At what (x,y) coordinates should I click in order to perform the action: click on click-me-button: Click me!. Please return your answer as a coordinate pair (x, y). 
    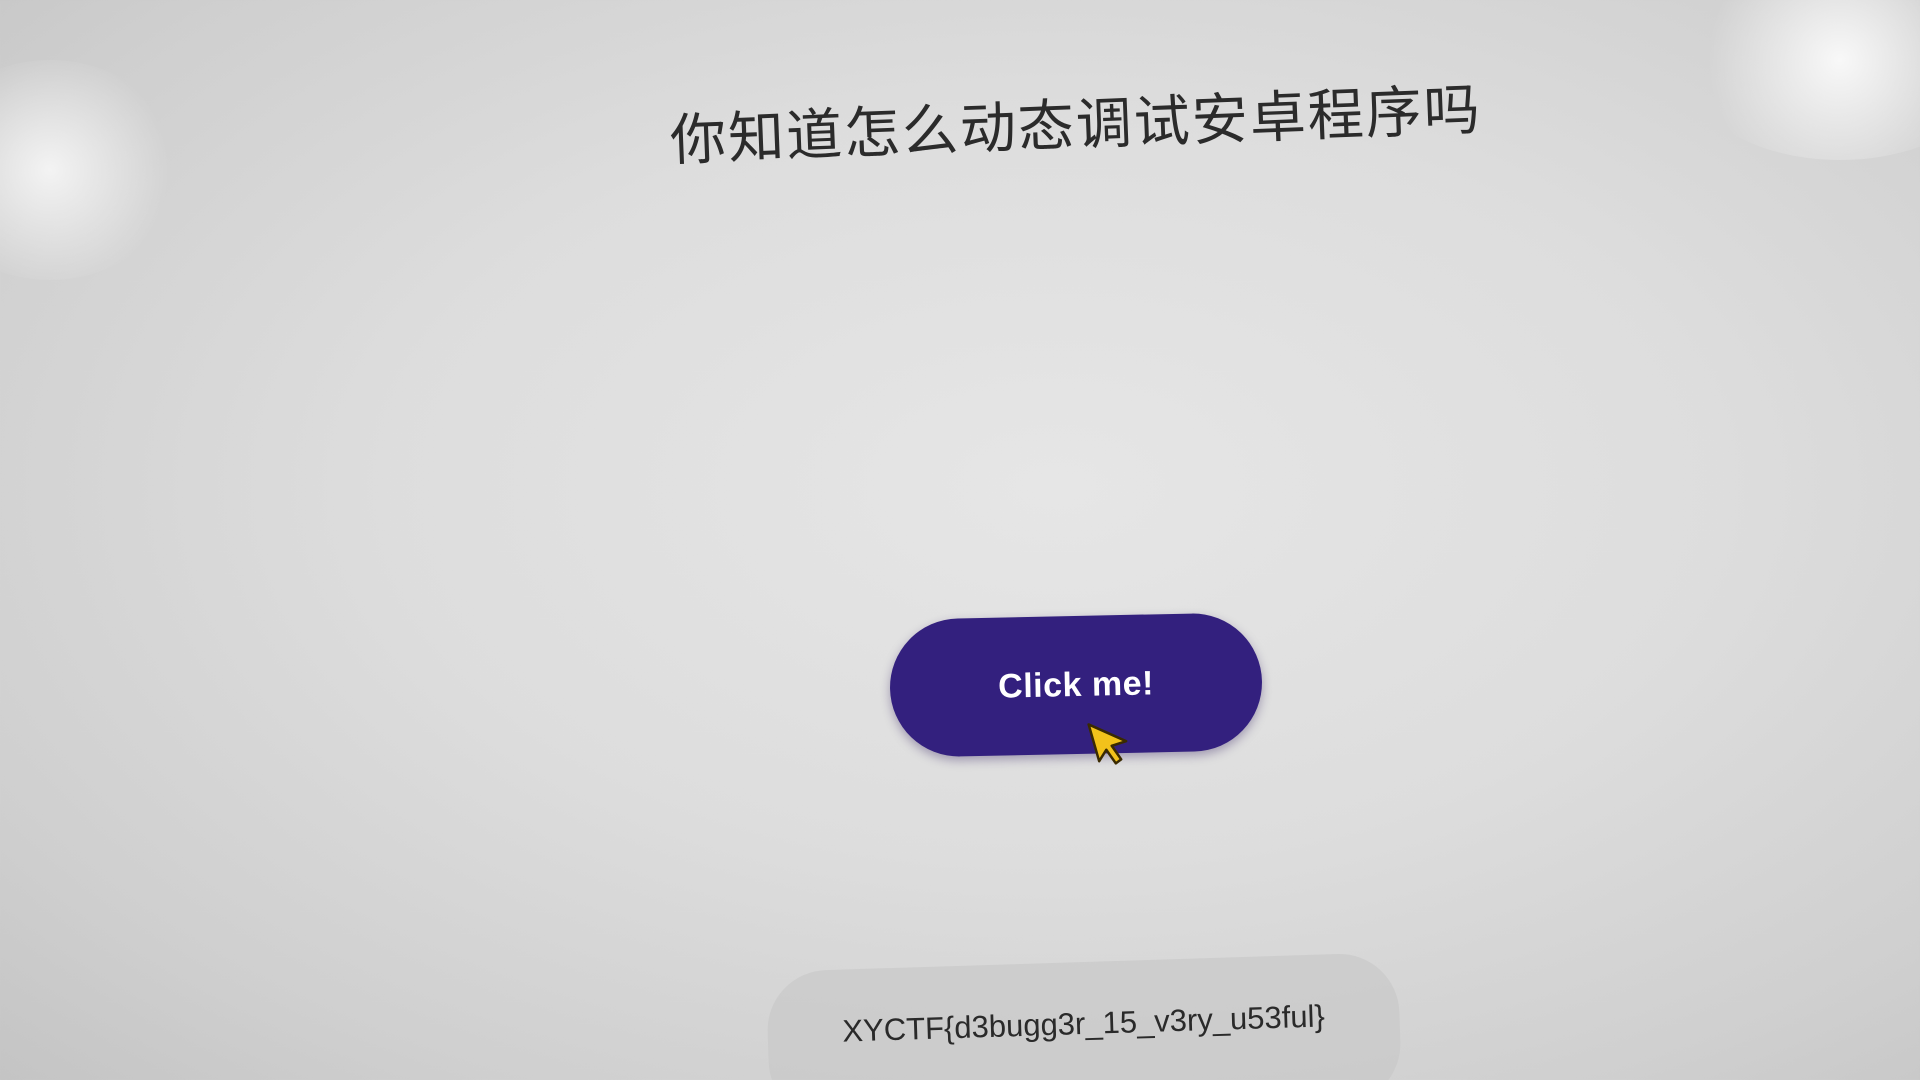
    Looking at the image, I should click on (1076, 685).